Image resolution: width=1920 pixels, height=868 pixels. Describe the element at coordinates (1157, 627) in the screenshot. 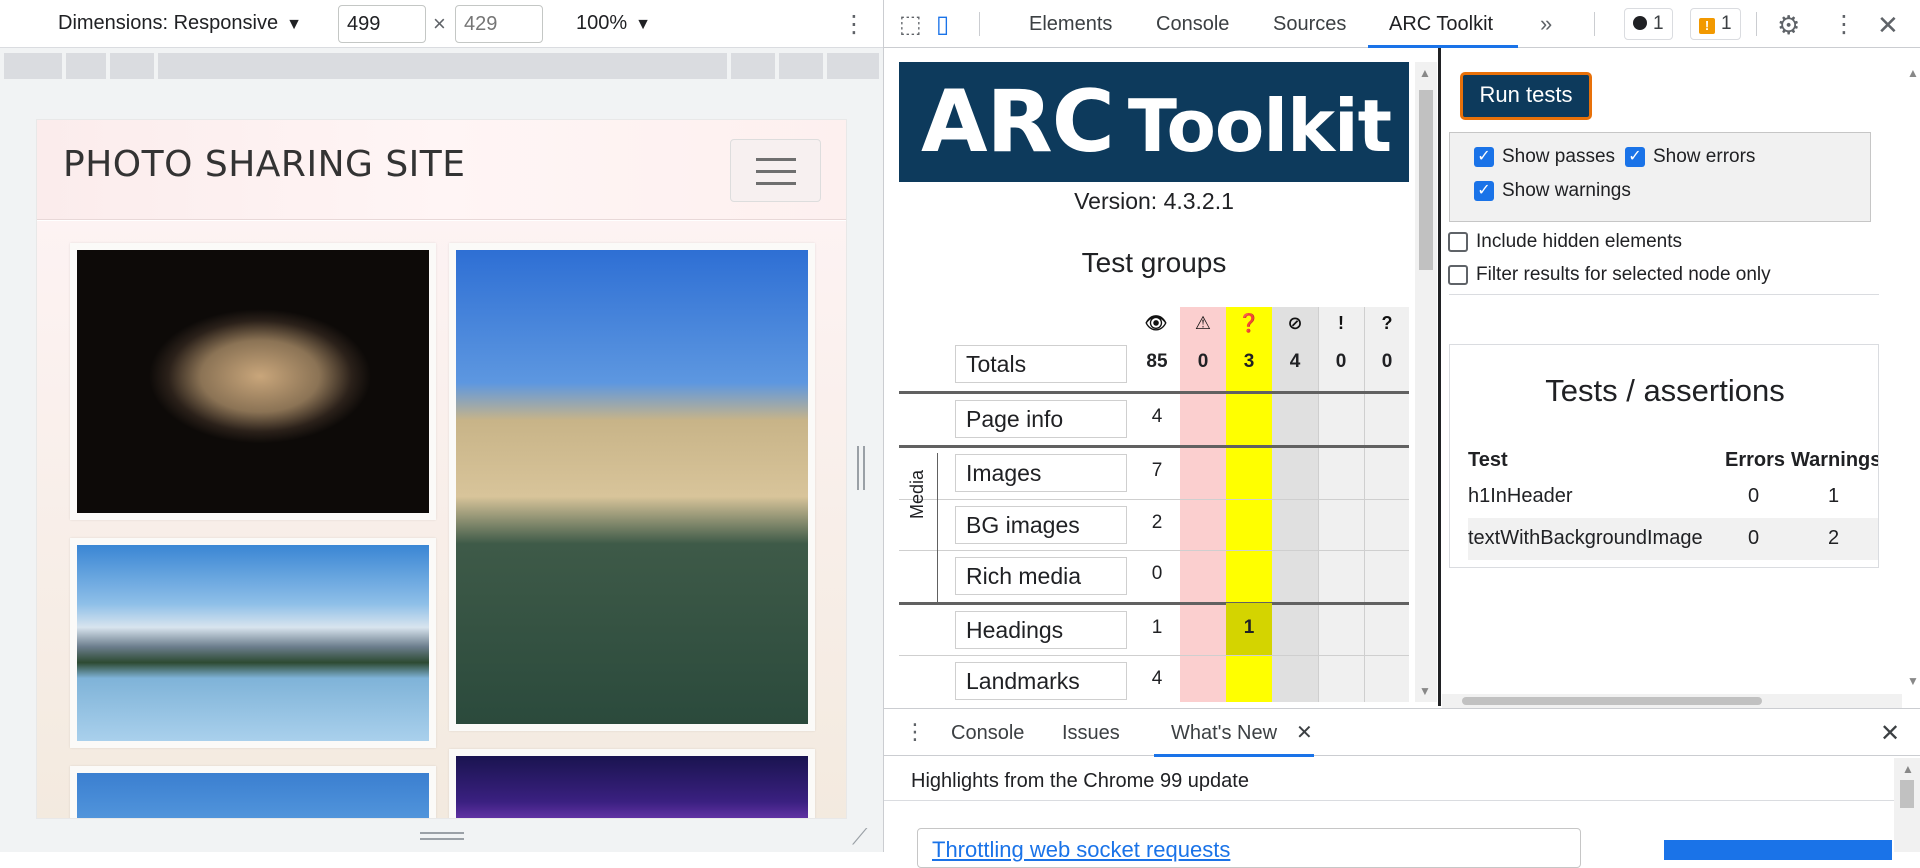

I see `group-count: 1` at that location.